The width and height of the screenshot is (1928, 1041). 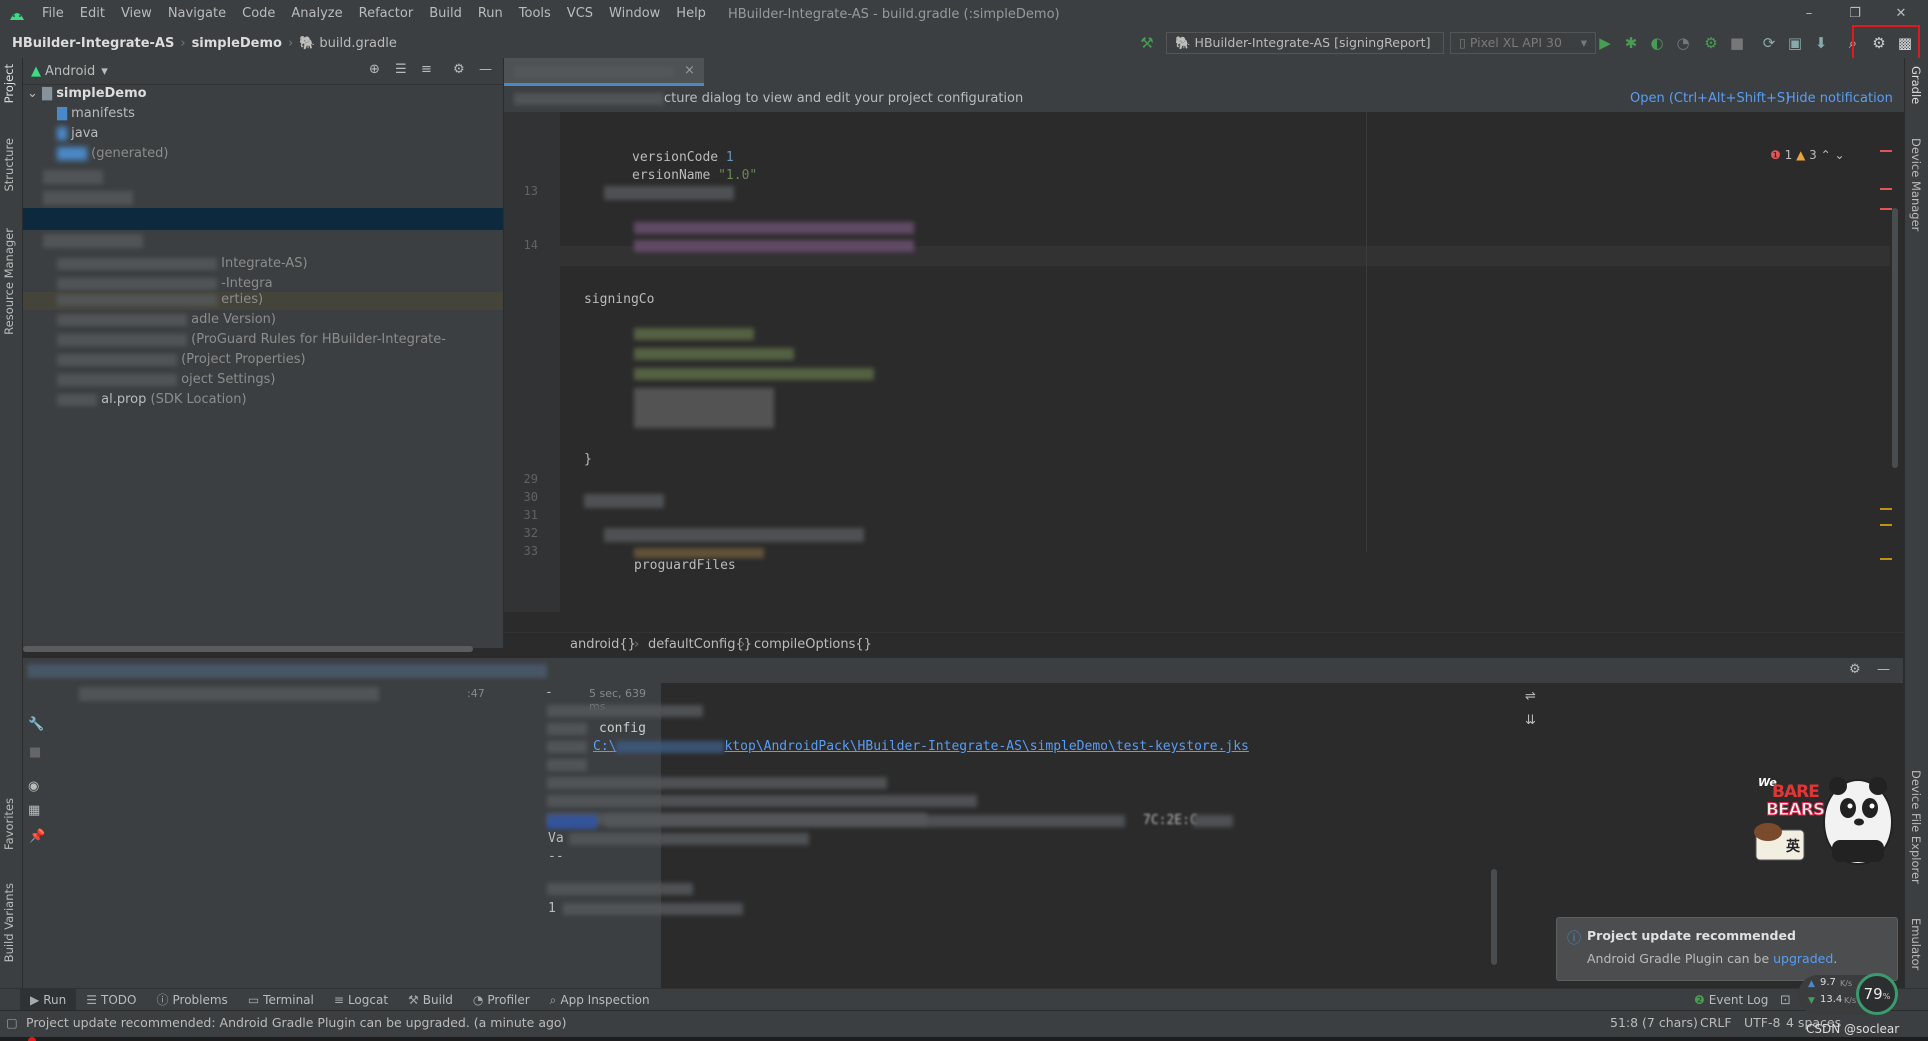 What do you see at coordinates (588, 459) in the screenshot?
I see `code-line-brace: }` at bounding box center [588, 459].